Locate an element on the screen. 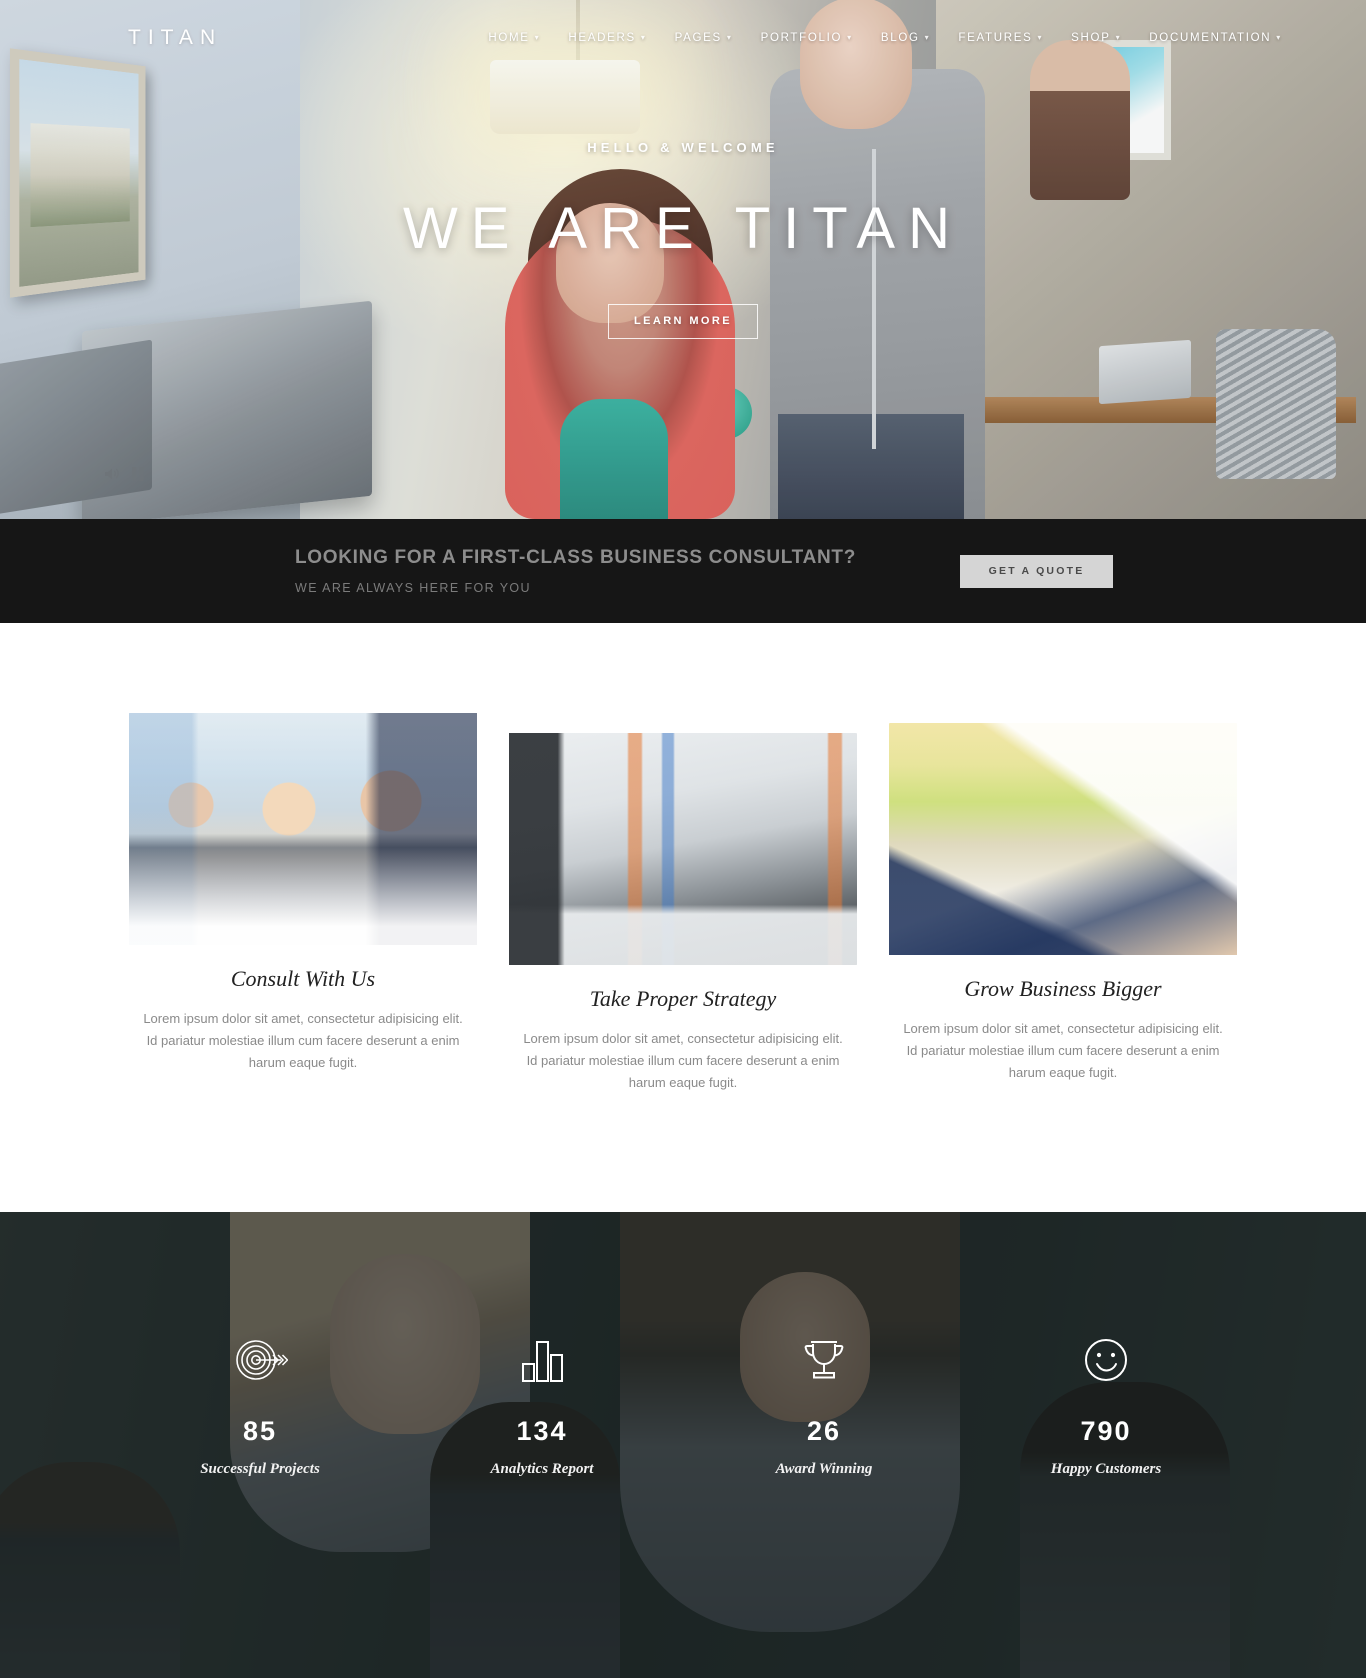 This screenshot has height=1678, width=1366. site-logo: TITAN is located at coordinates (175, 38).